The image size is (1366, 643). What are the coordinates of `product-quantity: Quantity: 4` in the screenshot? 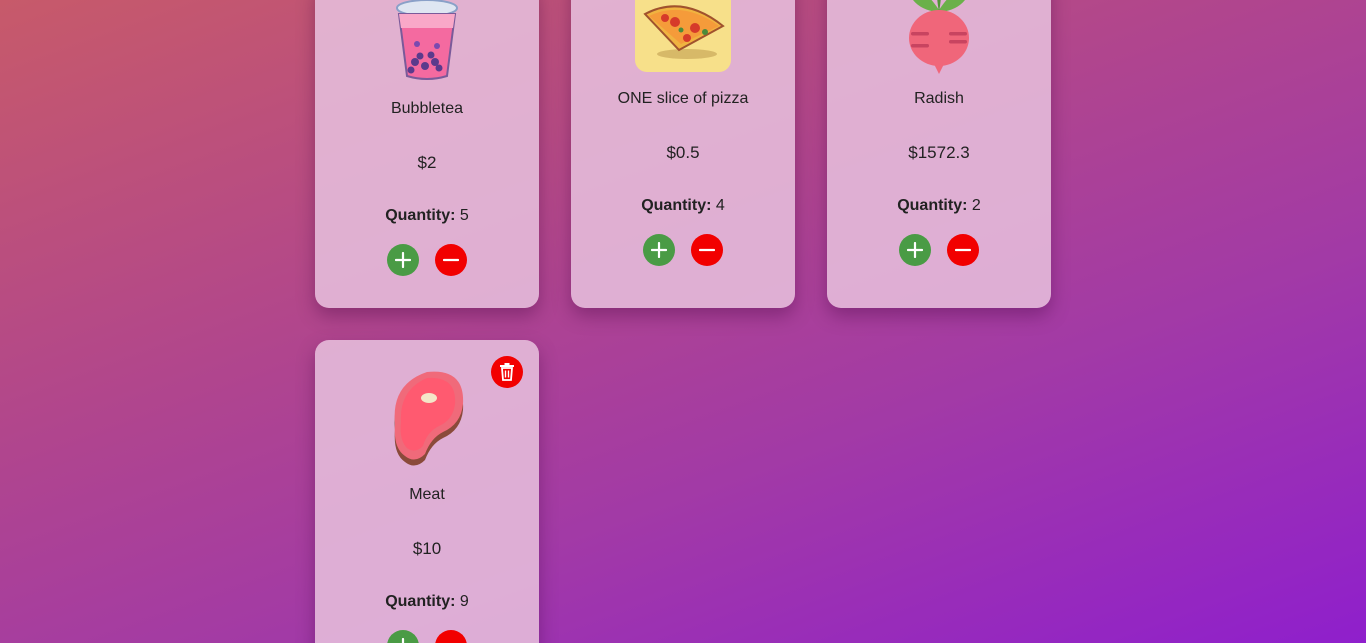 It's located at (683, 206).